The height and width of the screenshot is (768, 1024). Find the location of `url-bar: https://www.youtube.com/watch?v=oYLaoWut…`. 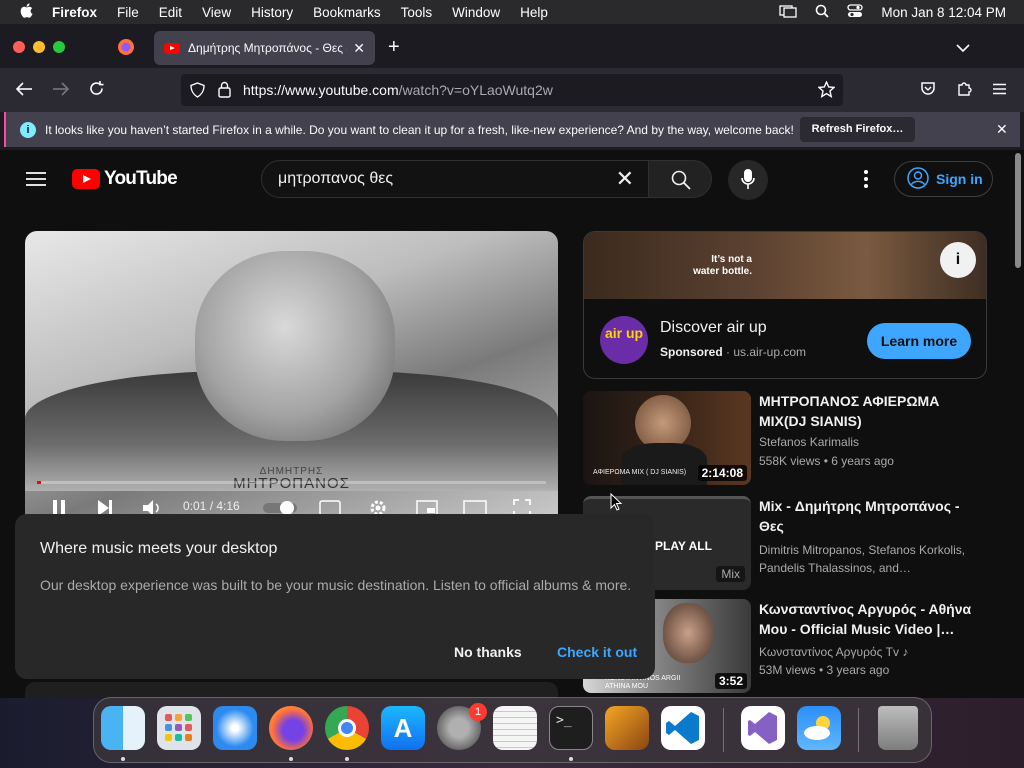

url-bar: https://www.youtube.com/watch?v=oYLaoWut… is located at coordinates (512, 90).